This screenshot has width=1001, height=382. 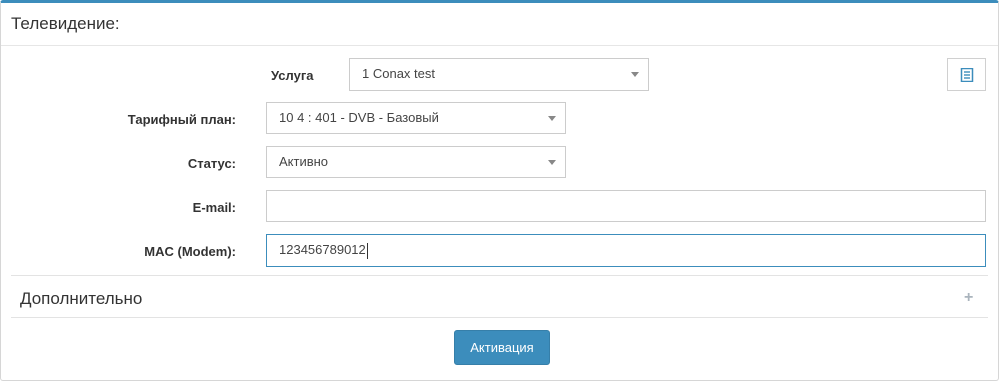 What do you see at coordinates (502, 347) in the screenshot?
I see `activate-button: Активация` at bounding box center [502, 347].